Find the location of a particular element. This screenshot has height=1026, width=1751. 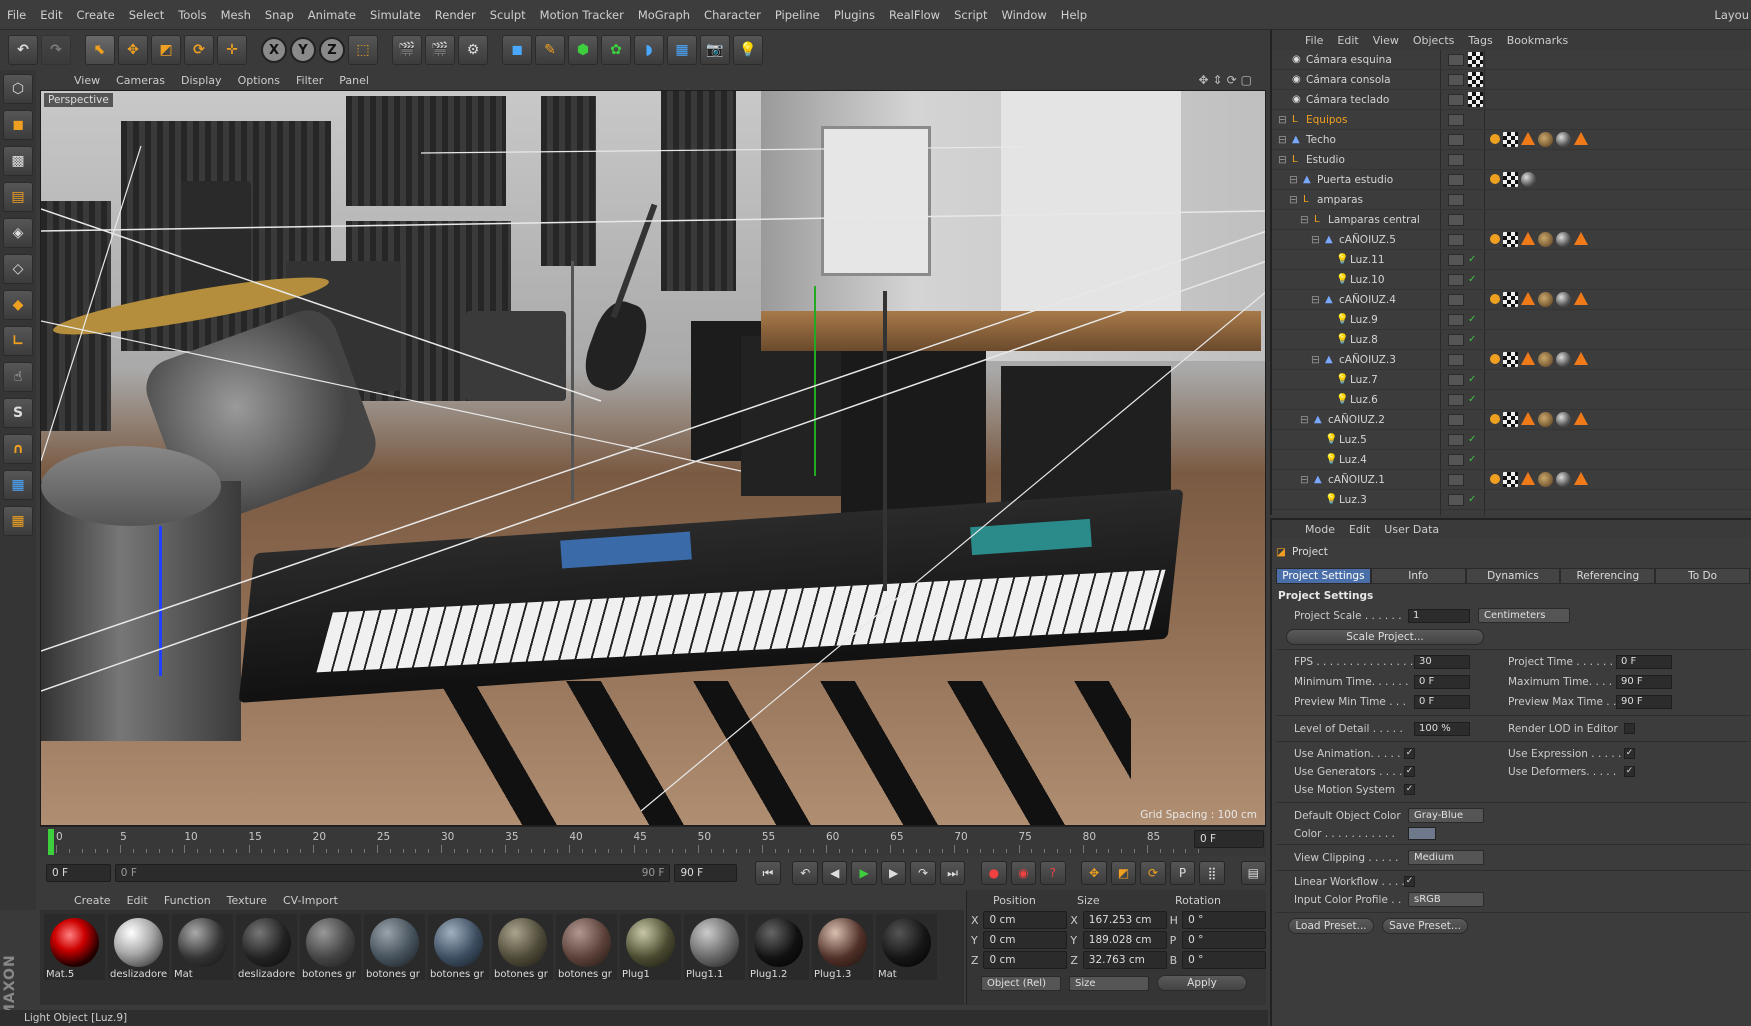

start-frame-field: 0 F is located at coordinates (78, 873).